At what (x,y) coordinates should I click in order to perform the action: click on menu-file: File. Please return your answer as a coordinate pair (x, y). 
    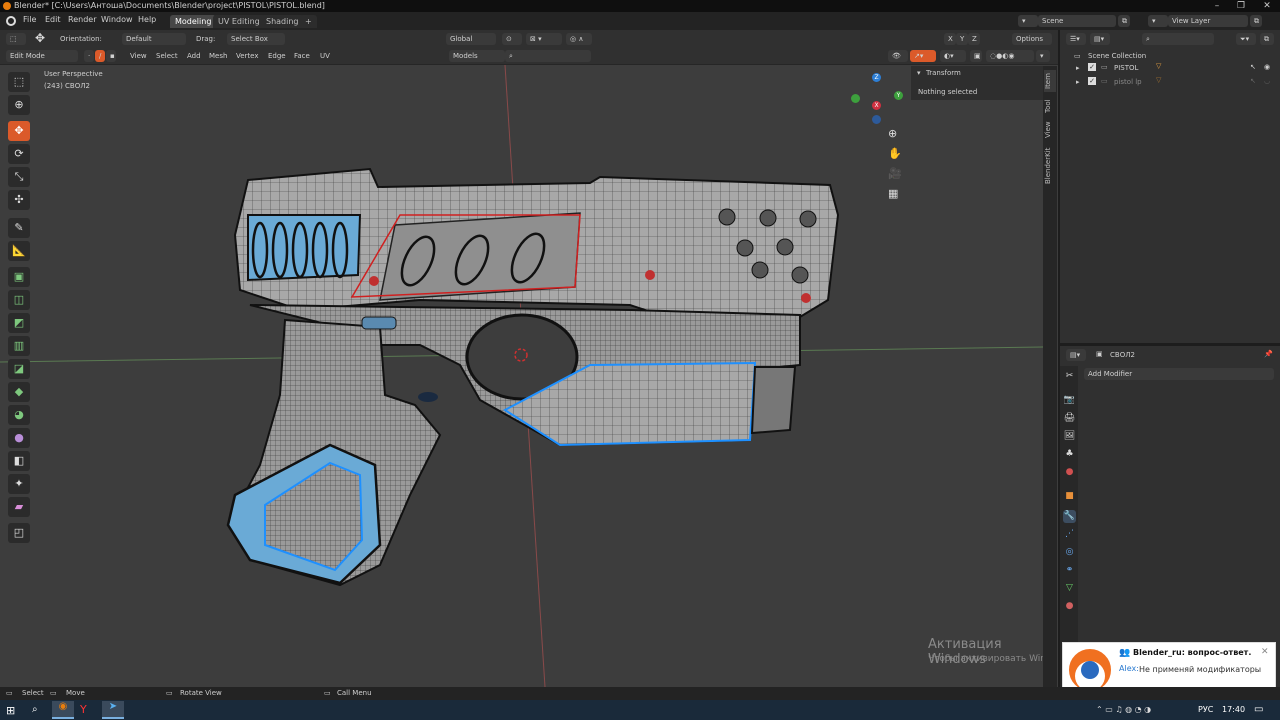
    Looking at the image, I should click on (29, 19).